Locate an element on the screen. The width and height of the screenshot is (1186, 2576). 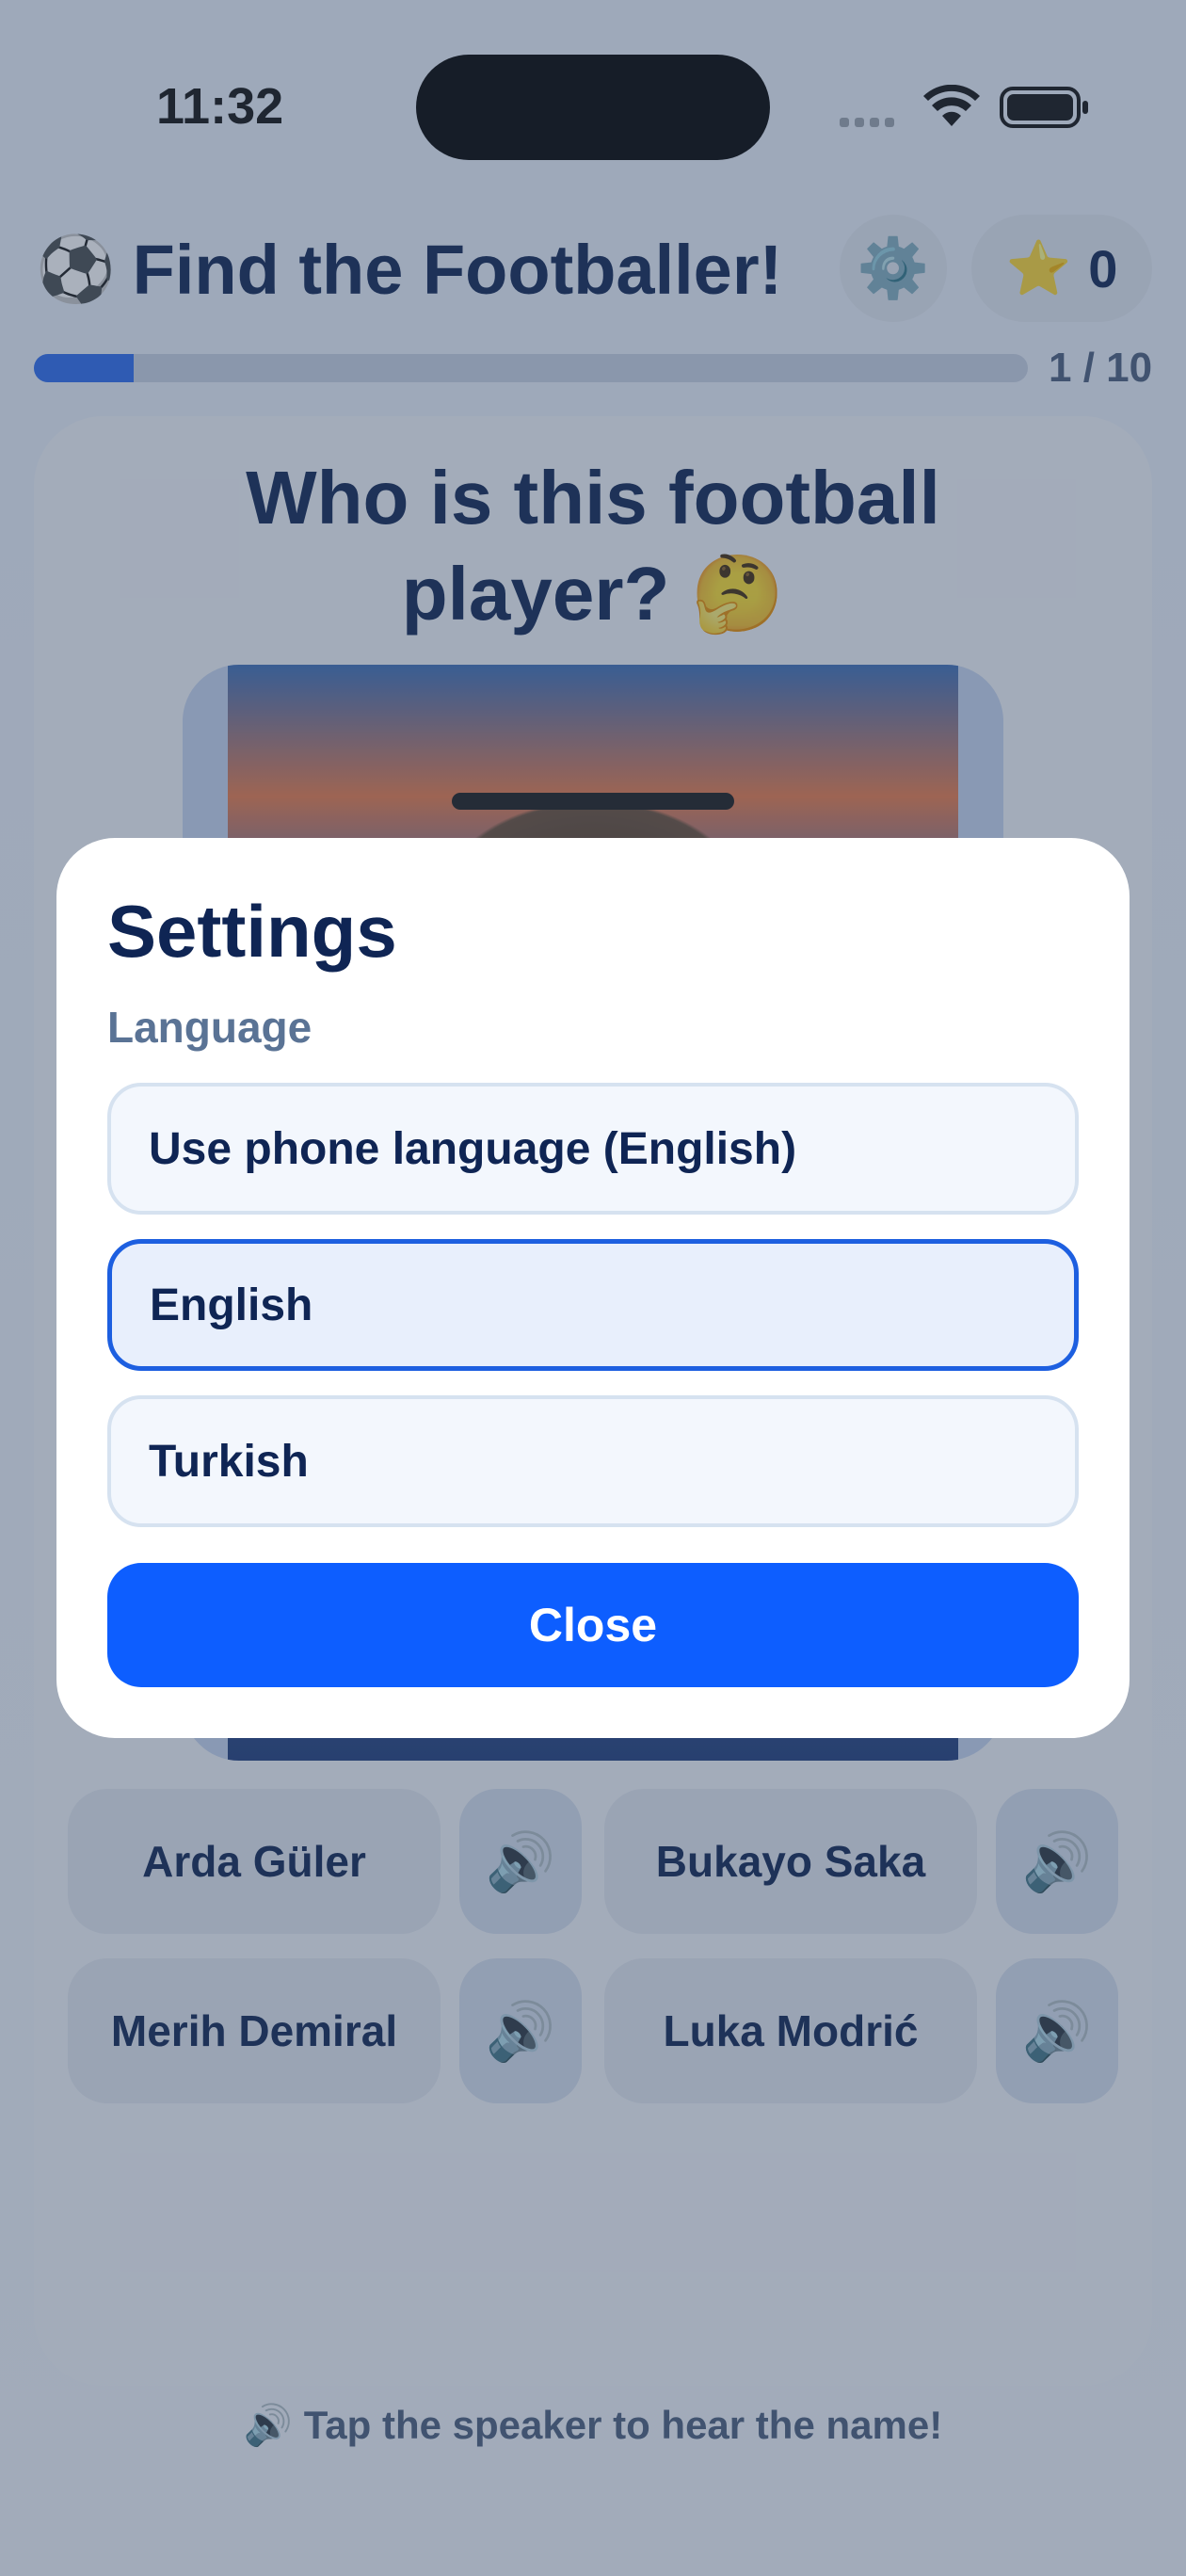
close-button: Close is located at coordinates (593, 1625).